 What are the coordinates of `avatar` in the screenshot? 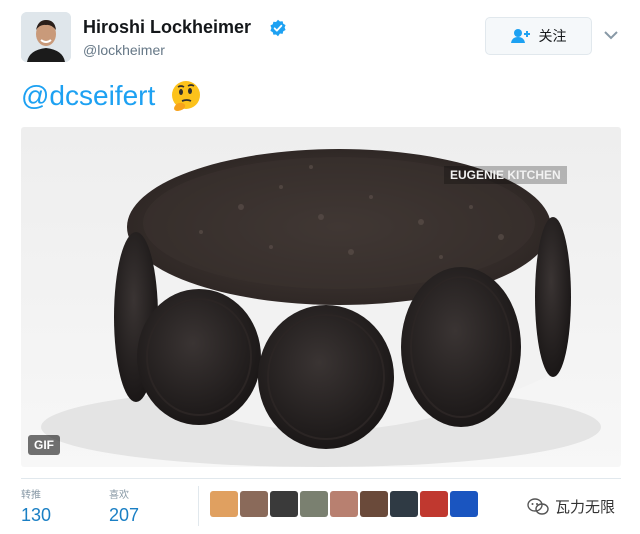 It's located at (46, 37).